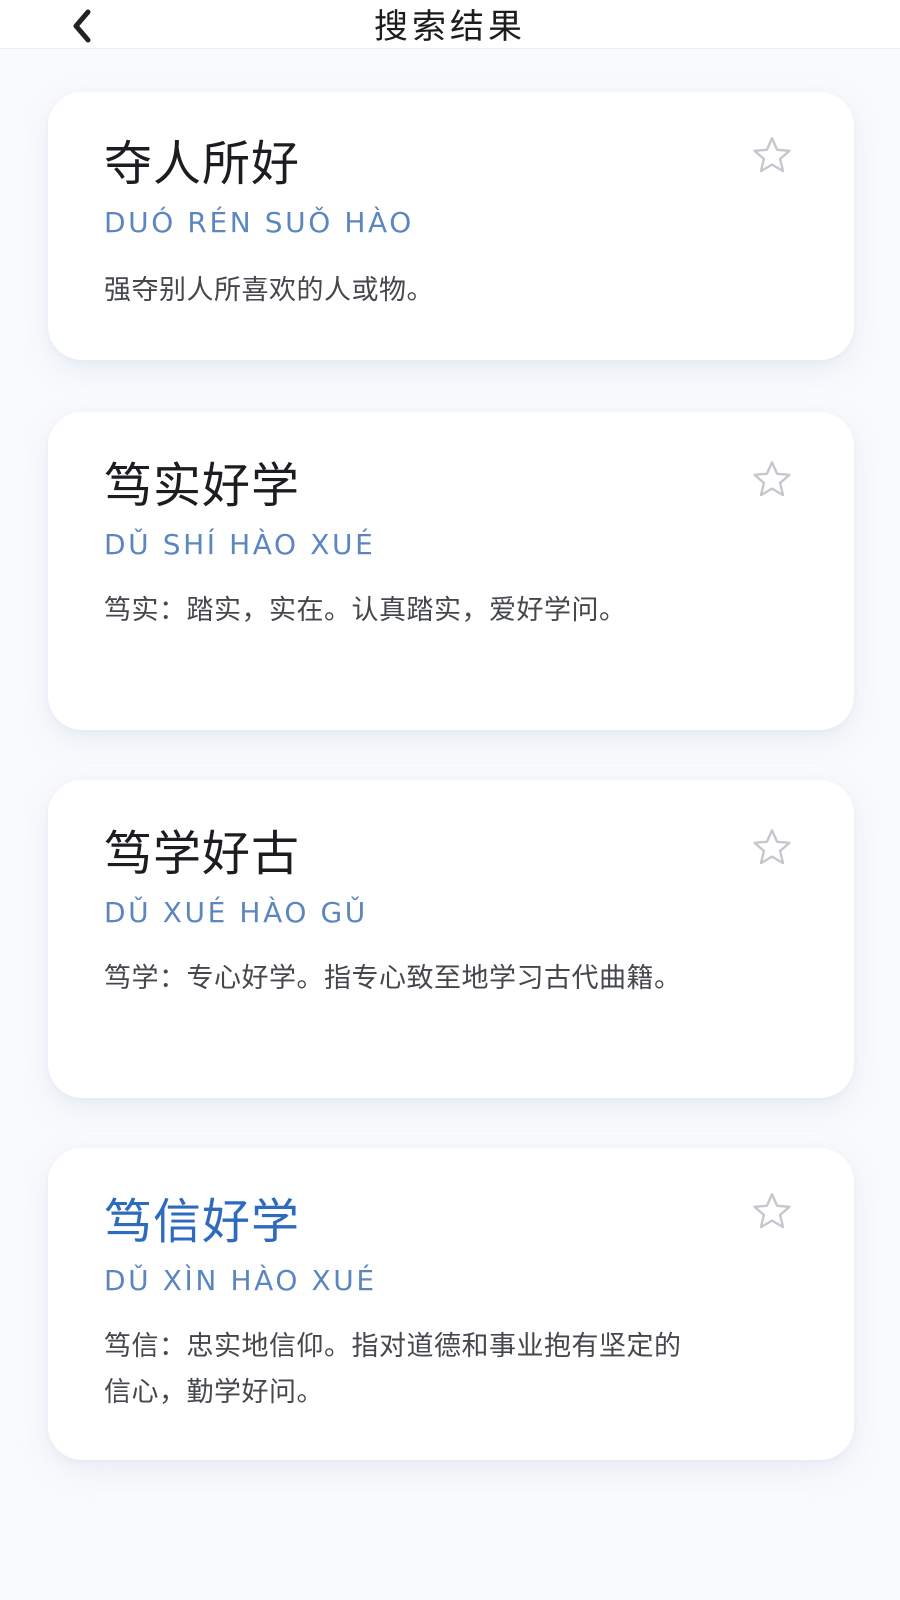  Describe the element at coordinates (365, 610) in the screenshot. I see `idiom-meaning: 笃实：踏实，实在。认真踏实，爱好学问。` at that location.